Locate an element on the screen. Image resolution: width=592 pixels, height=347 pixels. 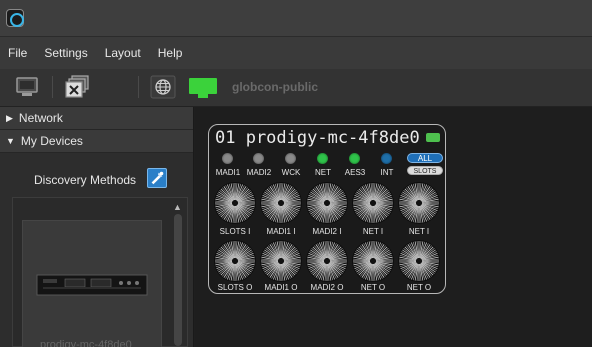
menu-file: File is located at coordinates (17, 53).